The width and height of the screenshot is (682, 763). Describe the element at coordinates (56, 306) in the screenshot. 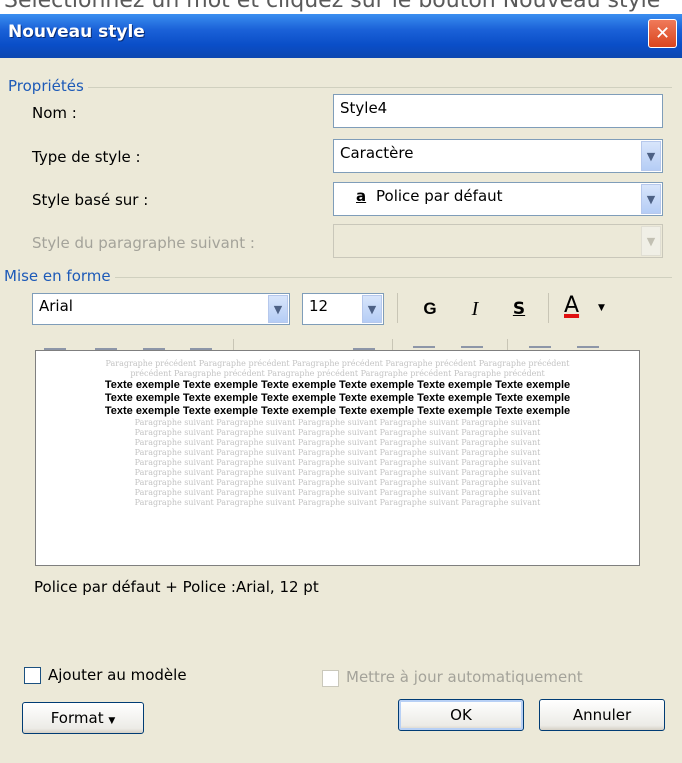

I see `font-value: Arial` at that location.